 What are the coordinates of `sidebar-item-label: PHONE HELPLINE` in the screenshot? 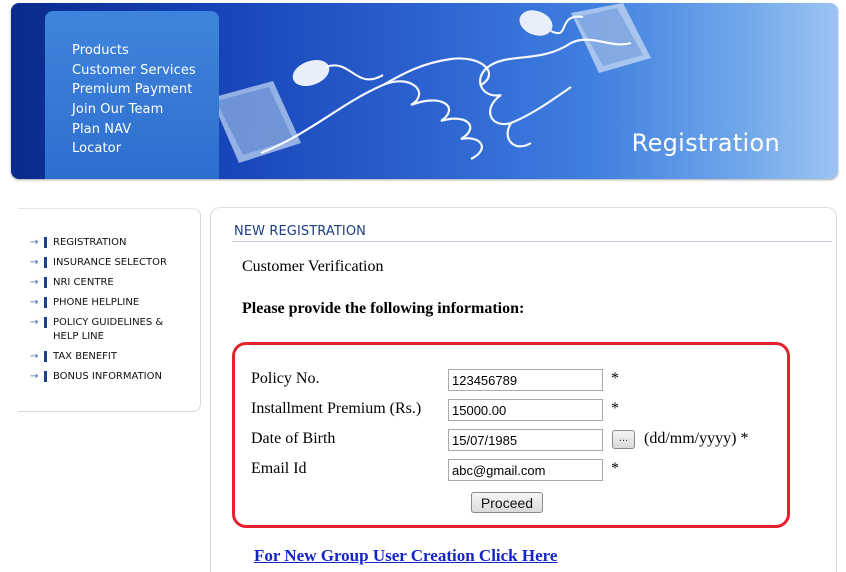 It's located at (96, 302).